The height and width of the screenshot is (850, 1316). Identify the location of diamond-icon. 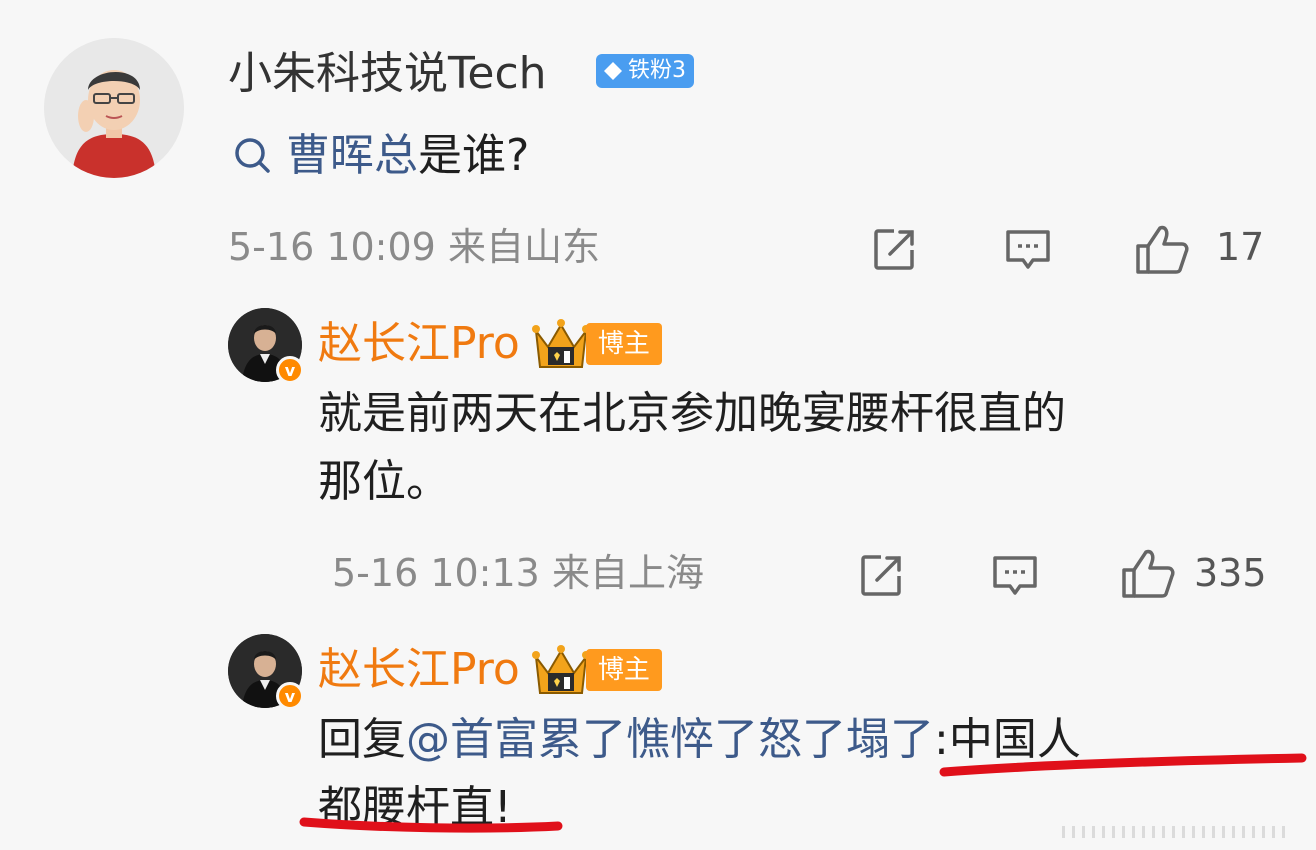
(613, 71).